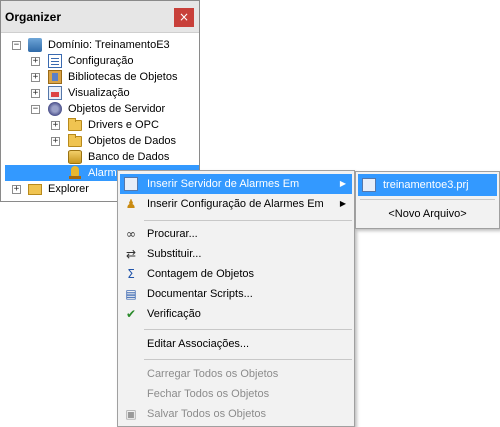 This screenshot has width=500, height=427. What do you see at coordinates (100, 17) in the screenshot?
I see `organizer-title-bar: Organizer ×` at bounding box center [100, 17].